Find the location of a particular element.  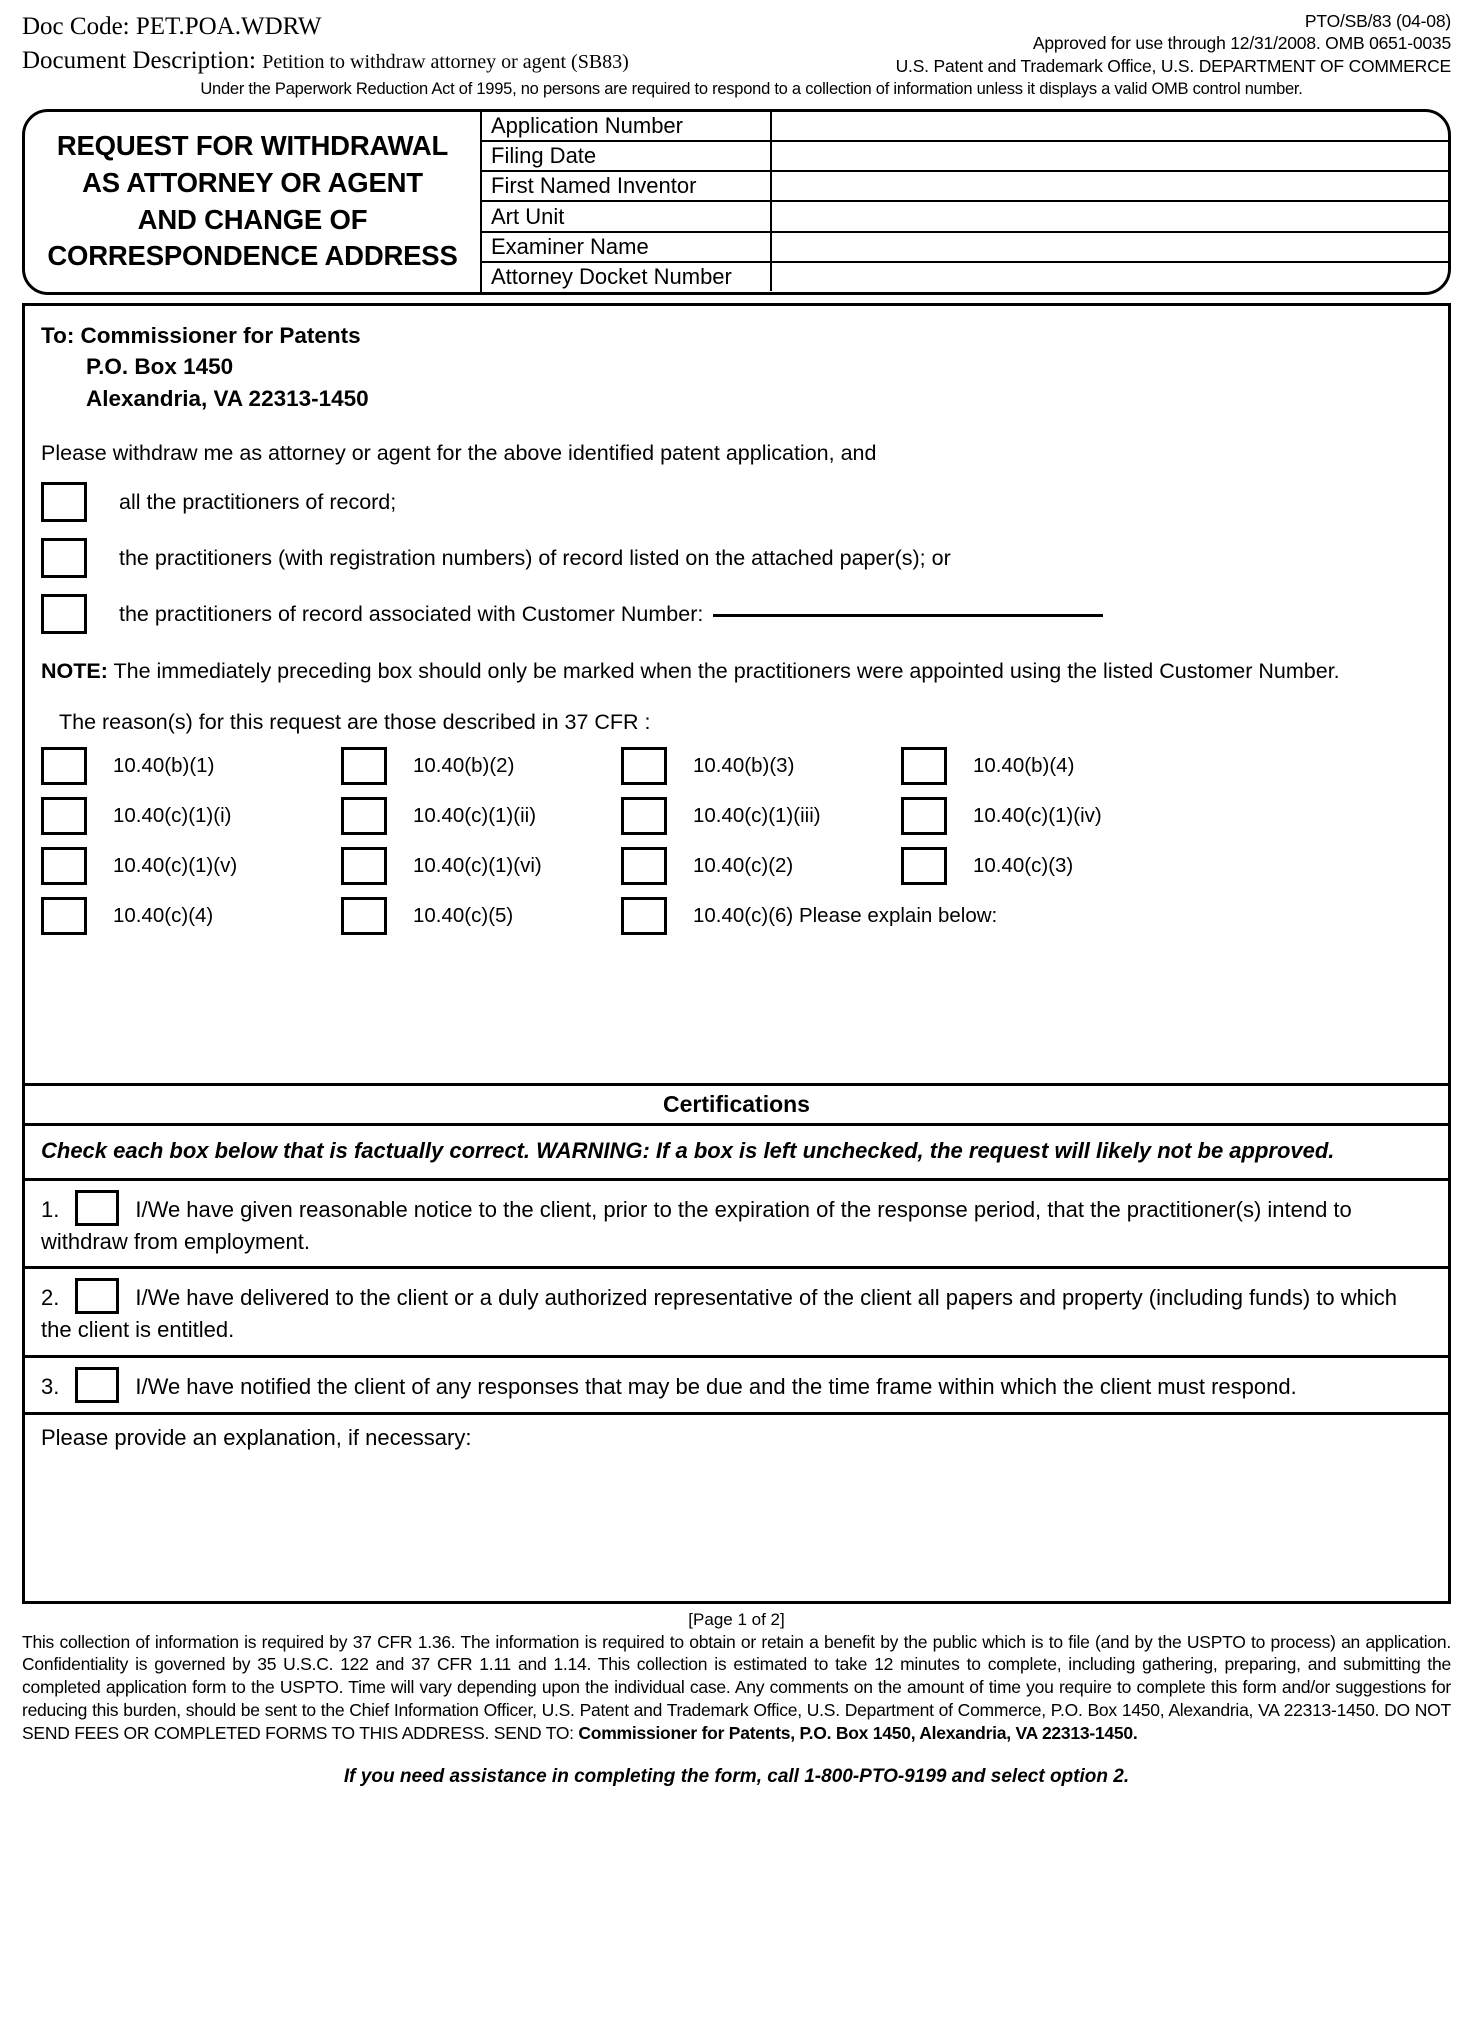

cfr-label-1040c1v: 10.40(c)(1)(v) is located at coordinates (175, 866).